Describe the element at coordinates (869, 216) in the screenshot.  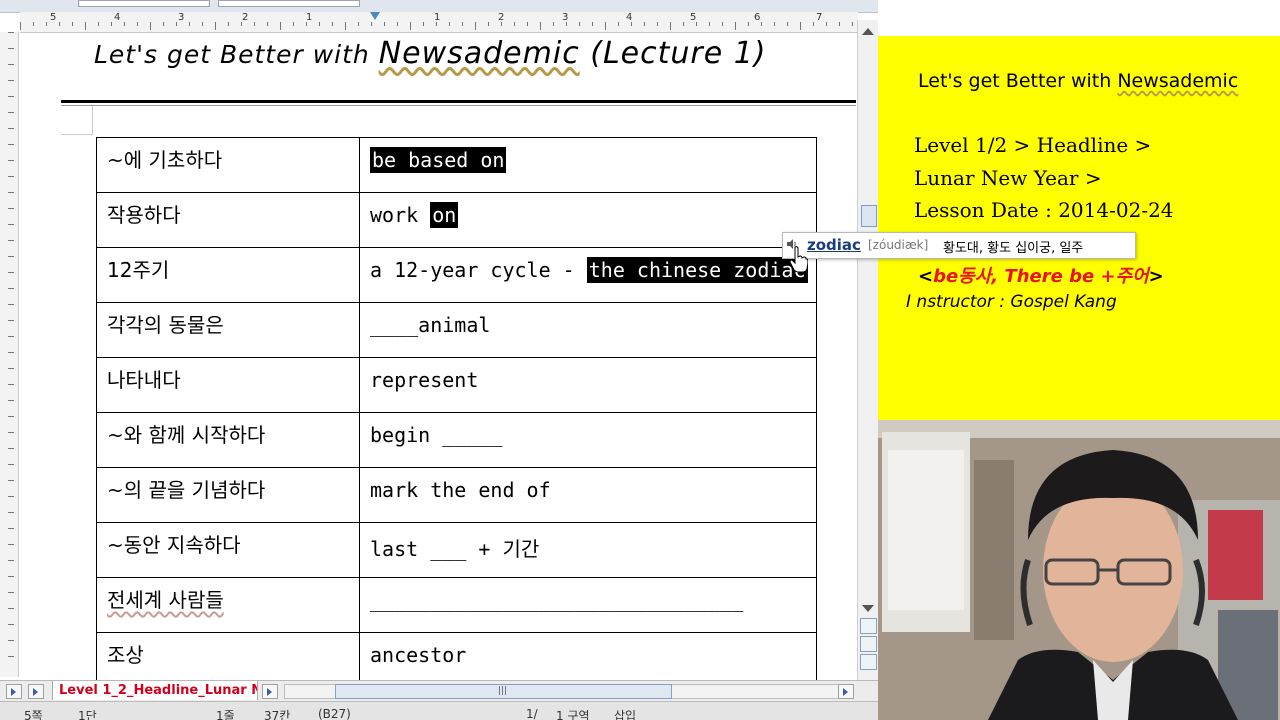
I see `scroll-thumb` at that location.